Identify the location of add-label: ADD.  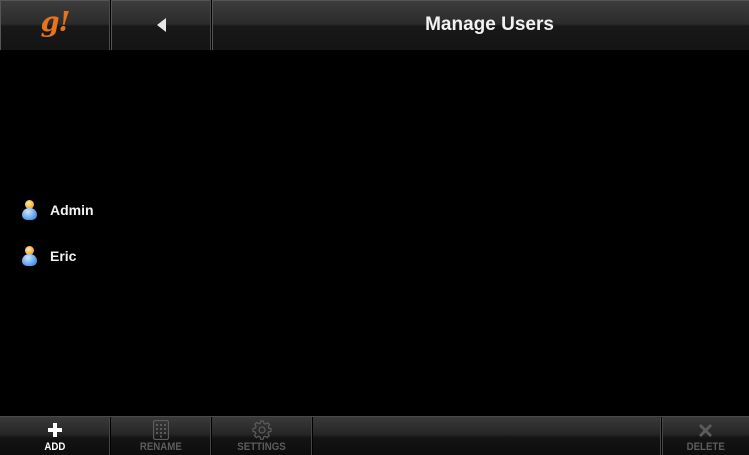
(55, 447).